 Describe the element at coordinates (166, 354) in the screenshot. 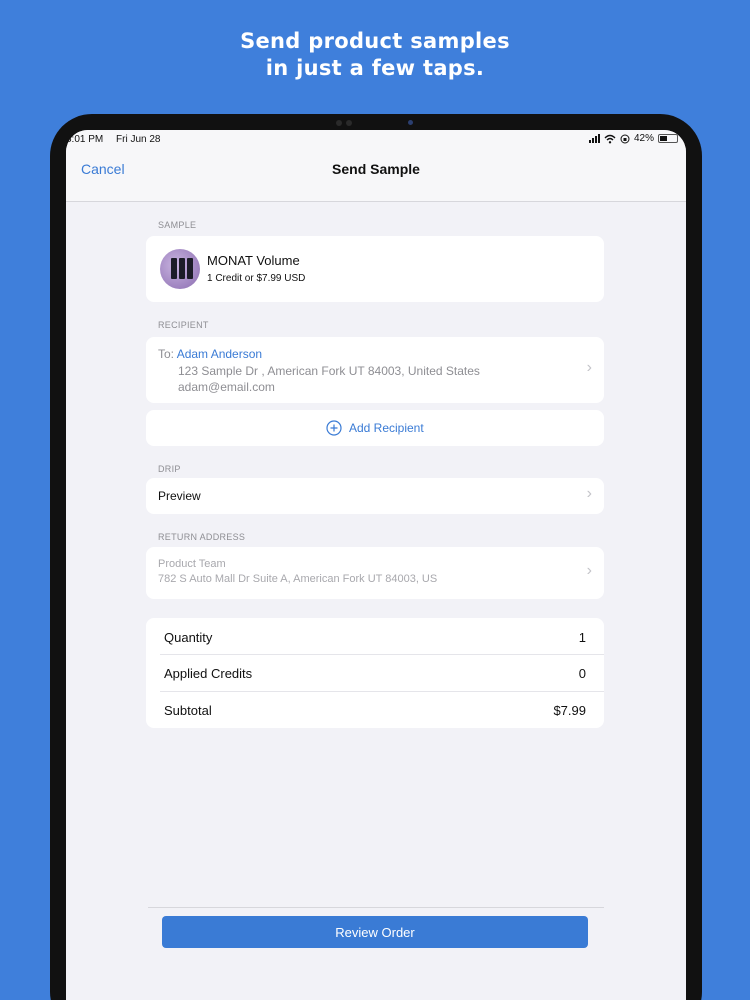

I see `recipient-to-prefix: To:` at that location.